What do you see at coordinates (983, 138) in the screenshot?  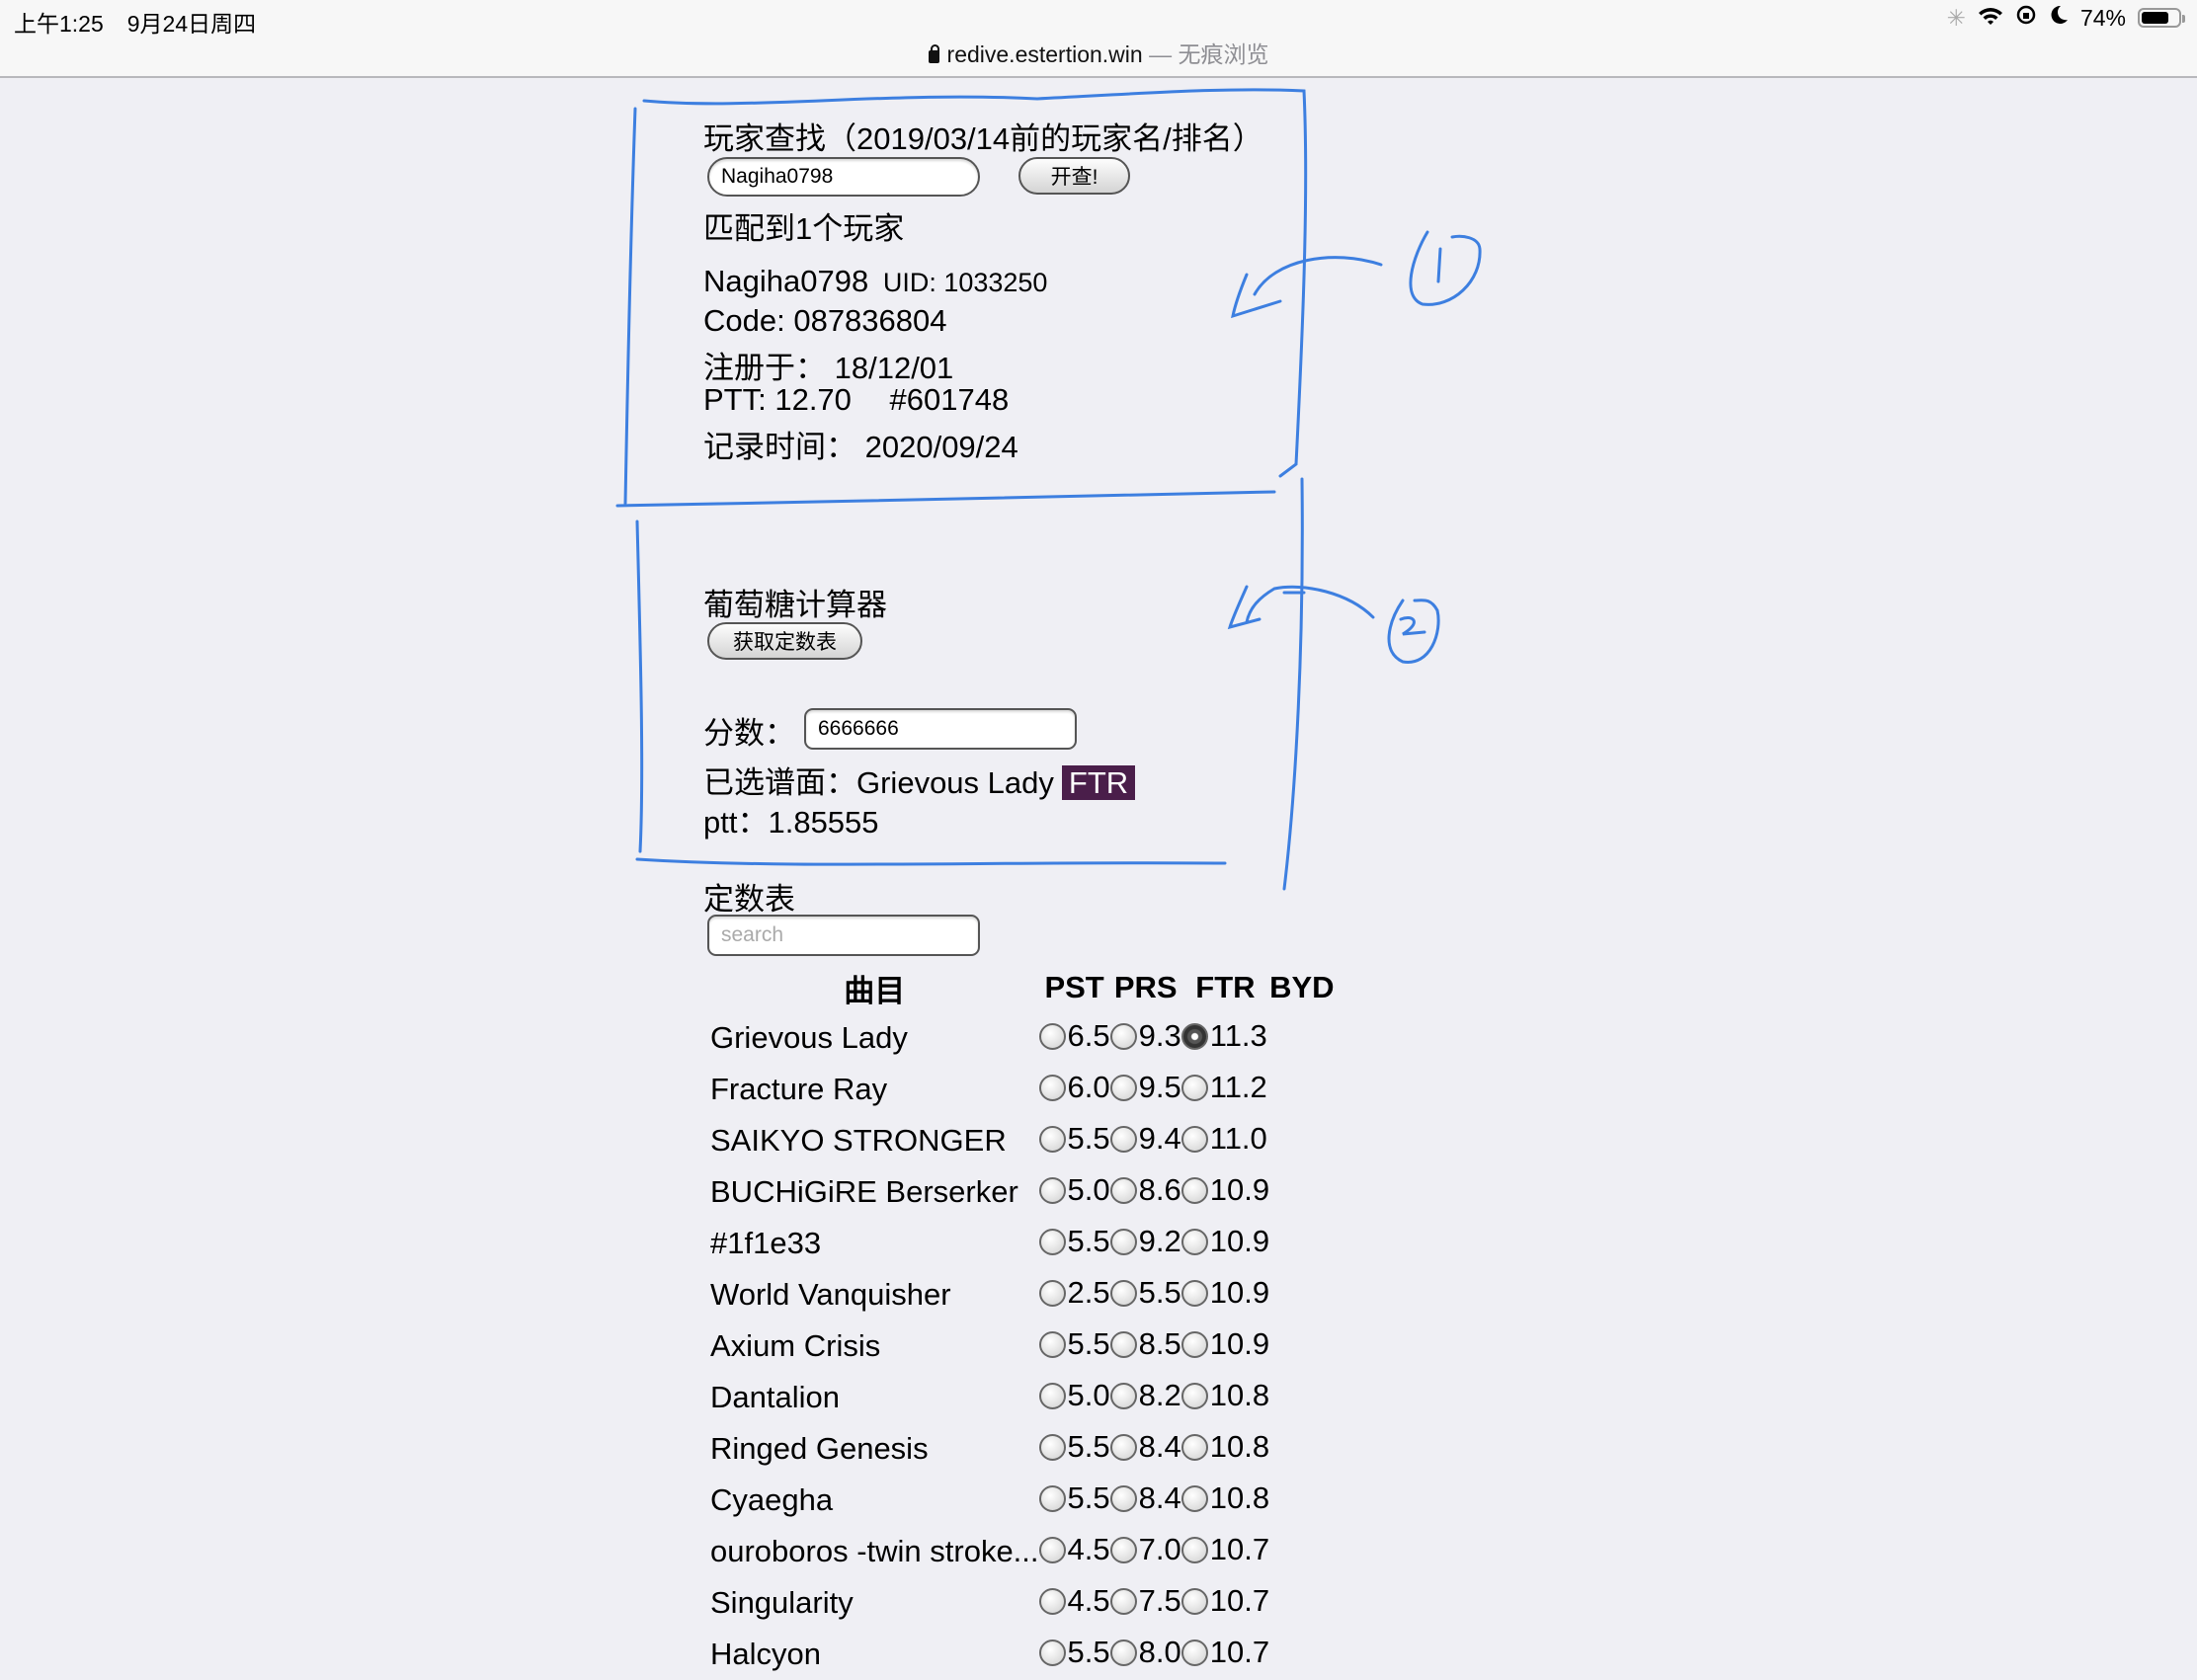 I see `player-search-title: 玩家查找（2019/03/14前的玩家名/排名）` at bounding box center [983, 138].